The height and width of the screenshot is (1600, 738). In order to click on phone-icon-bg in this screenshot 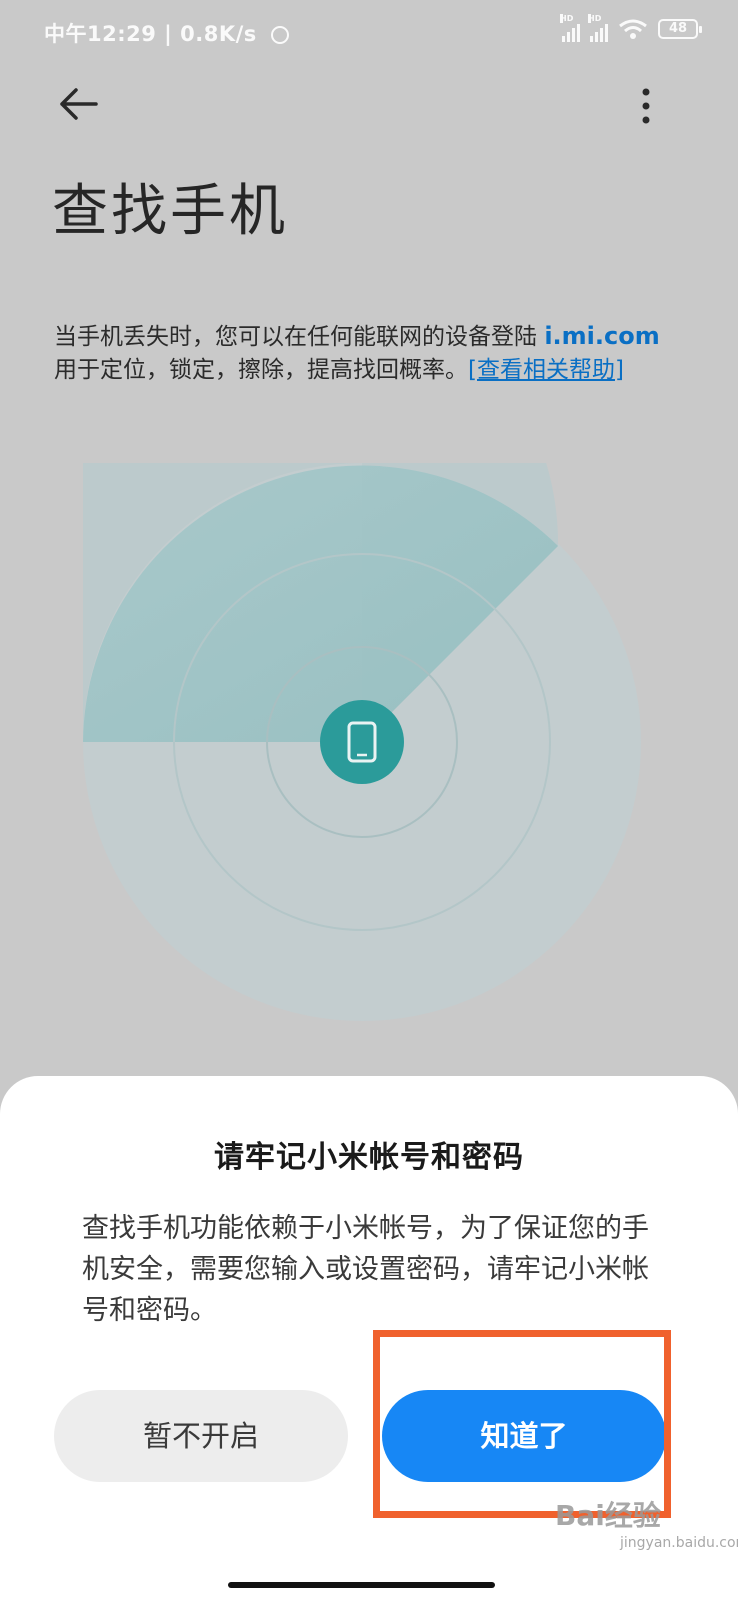, I will do `click(362, 742)`.